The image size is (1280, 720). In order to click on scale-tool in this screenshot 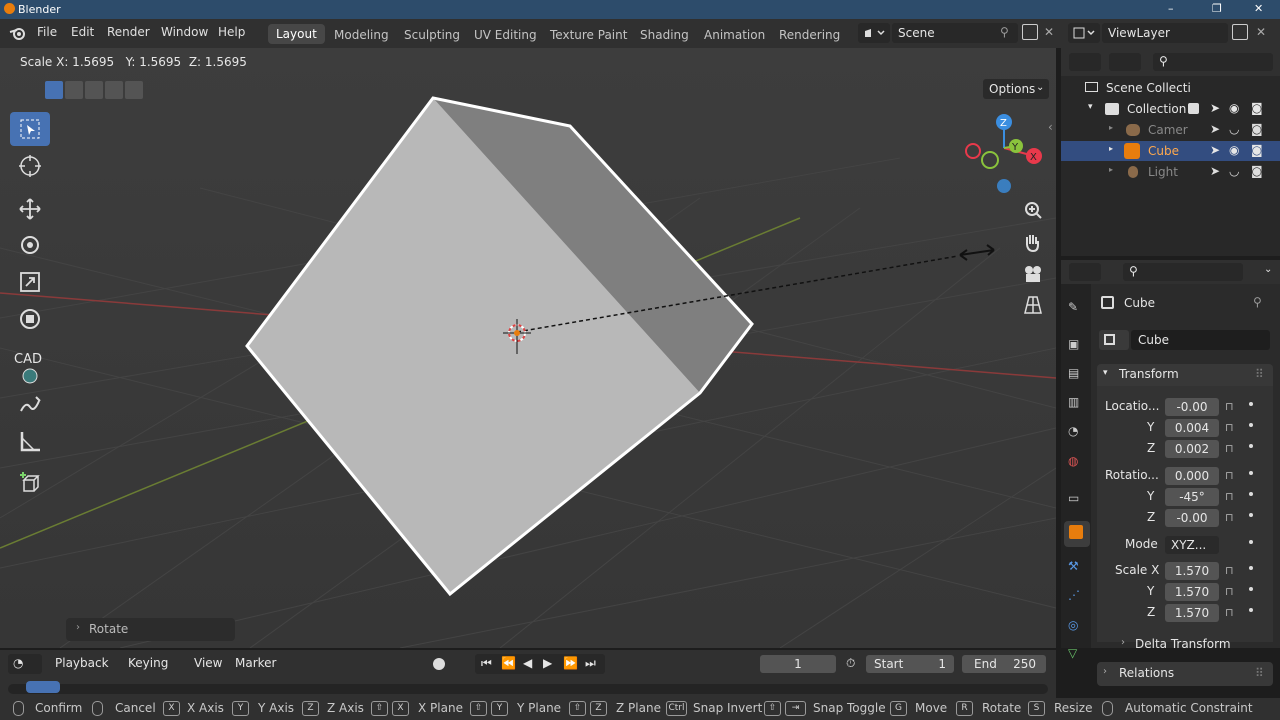, I will do `click(30, 282)`.